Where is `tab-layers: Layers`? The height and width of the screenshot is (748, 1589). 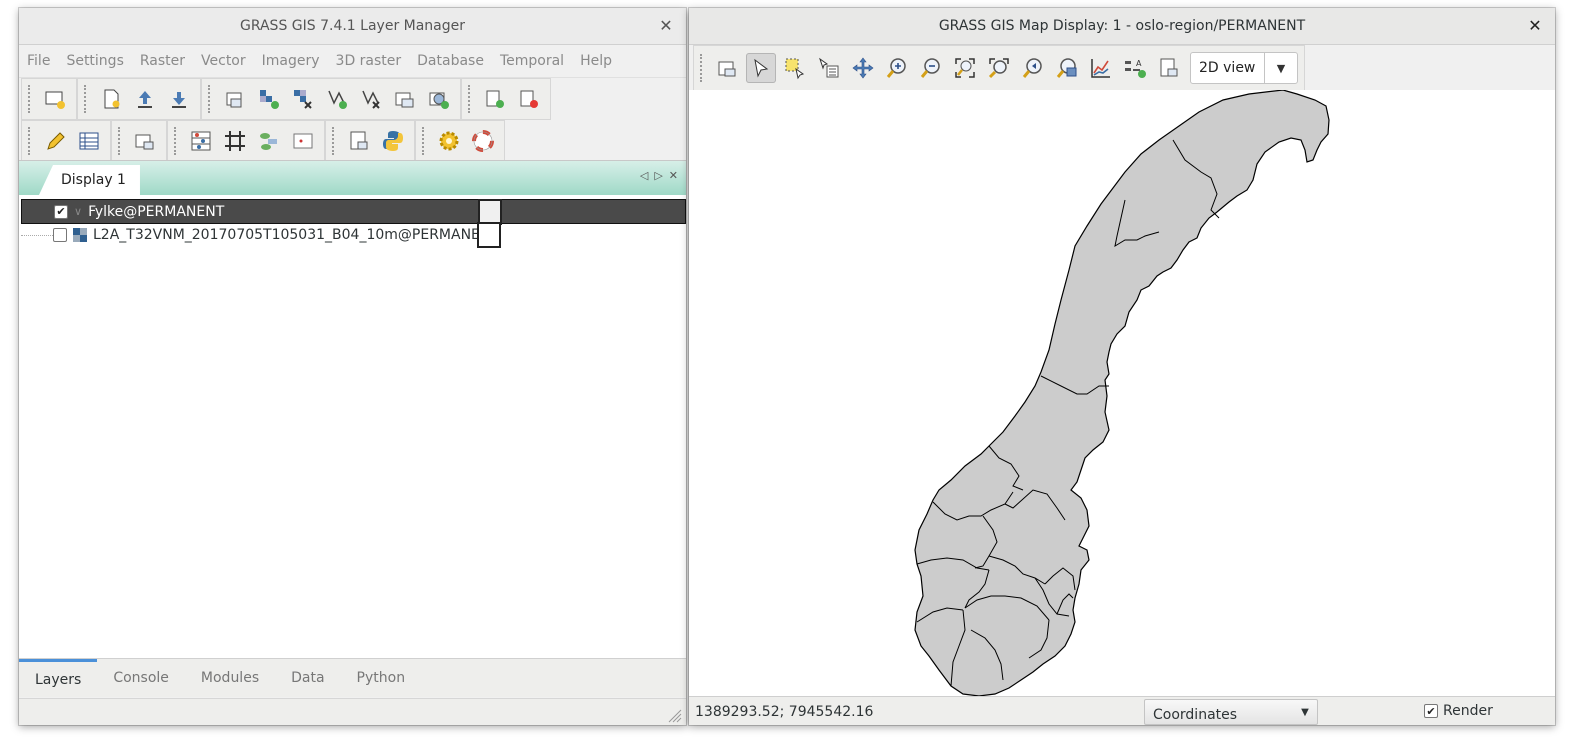 tab-layers: Layers is located at coordinates (58, 678).